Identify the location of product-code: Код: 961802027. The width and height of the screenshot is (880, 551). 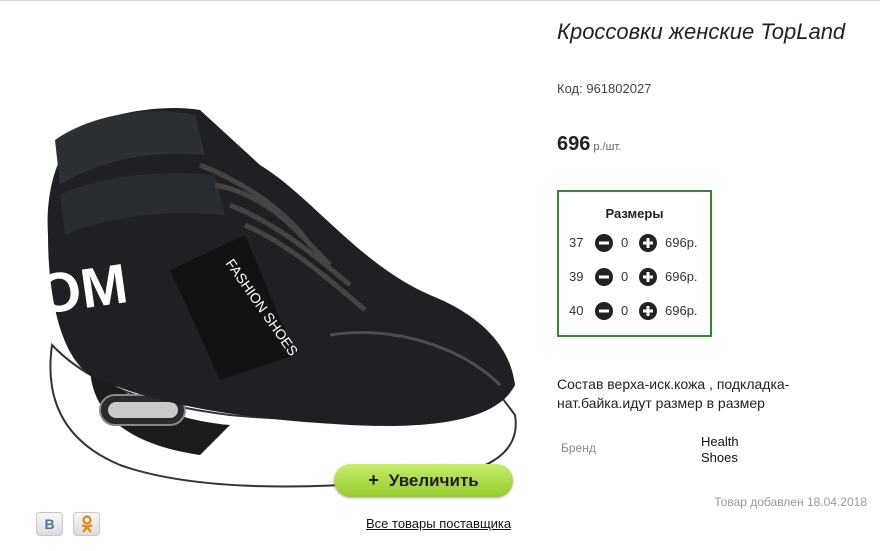
(604, 88).